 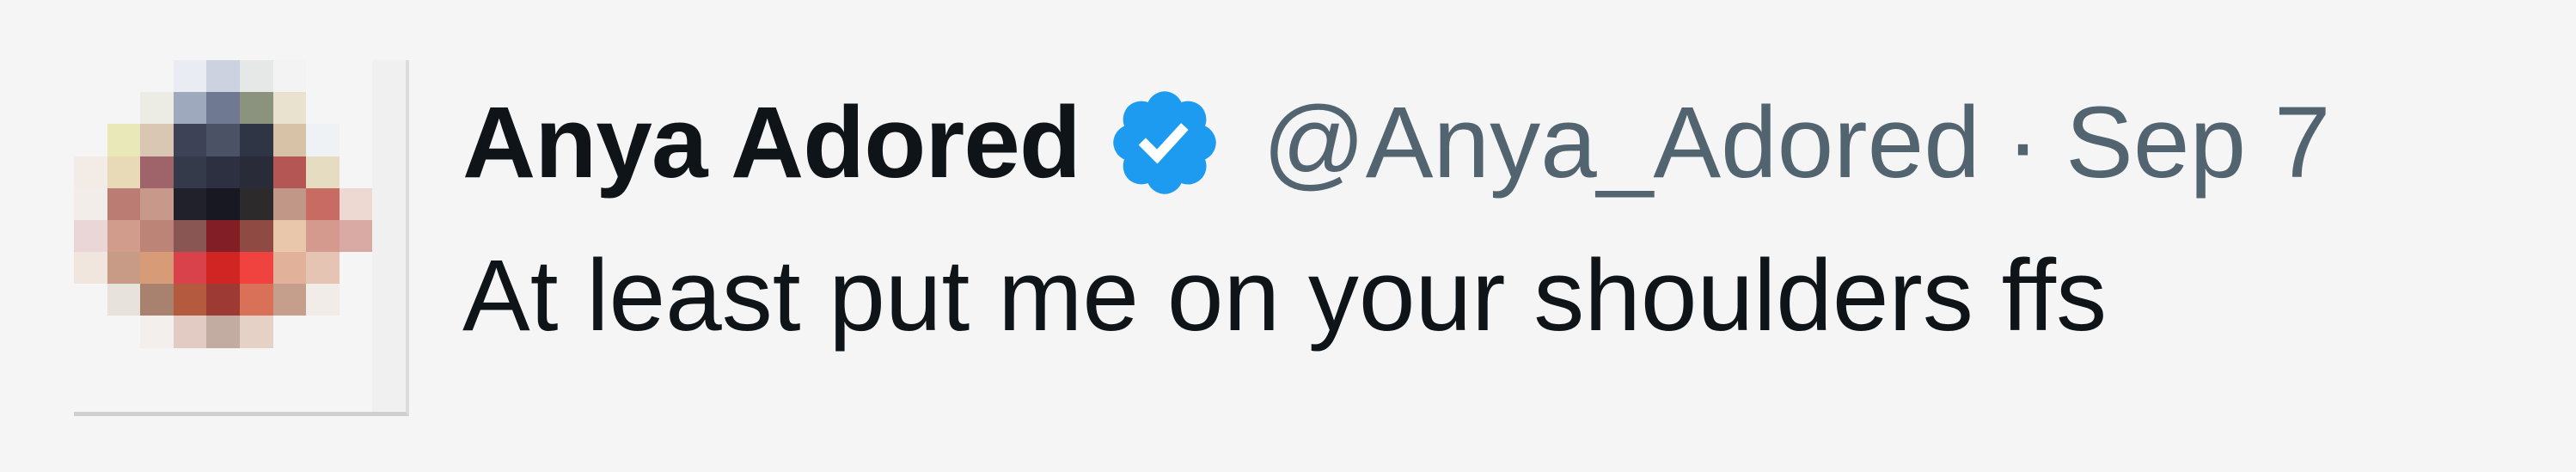 I want to click on avatar, so click(x=241, y=238).